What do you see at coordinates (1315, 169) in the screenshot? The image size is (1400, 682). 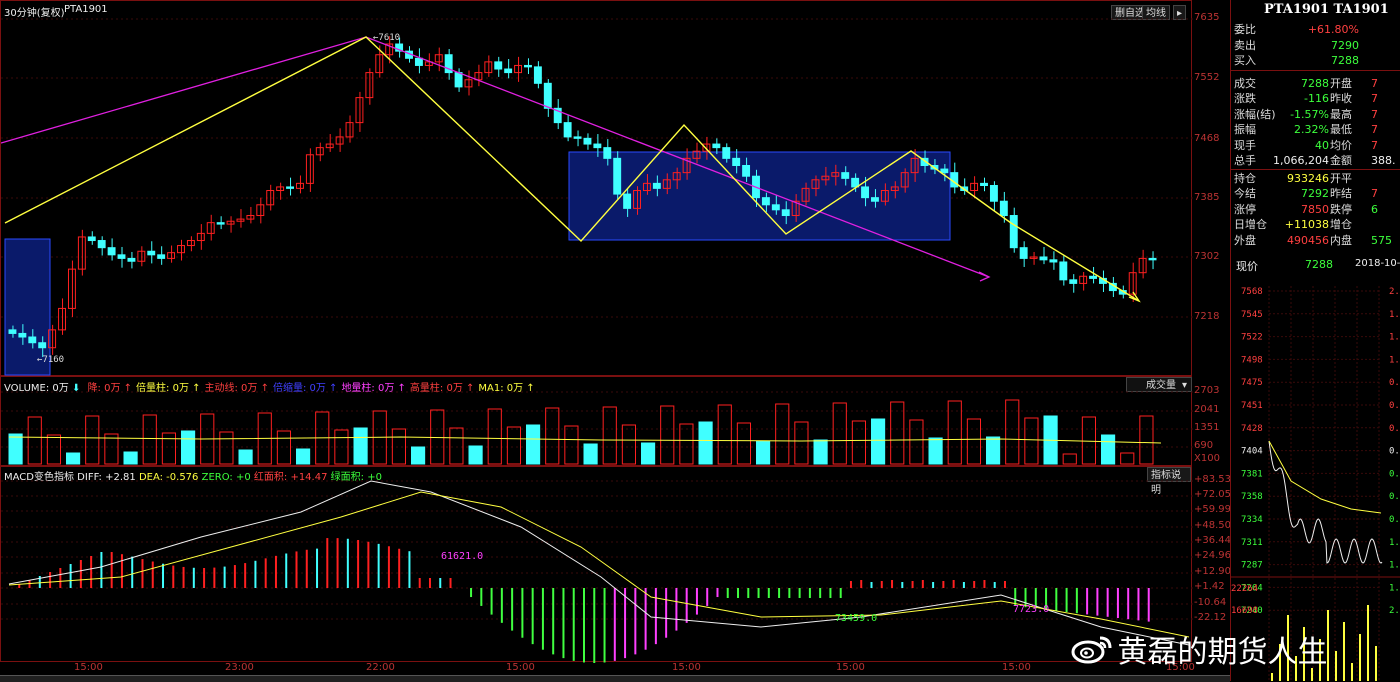 I see `quote-separator` at bounding box center [1315, 169].